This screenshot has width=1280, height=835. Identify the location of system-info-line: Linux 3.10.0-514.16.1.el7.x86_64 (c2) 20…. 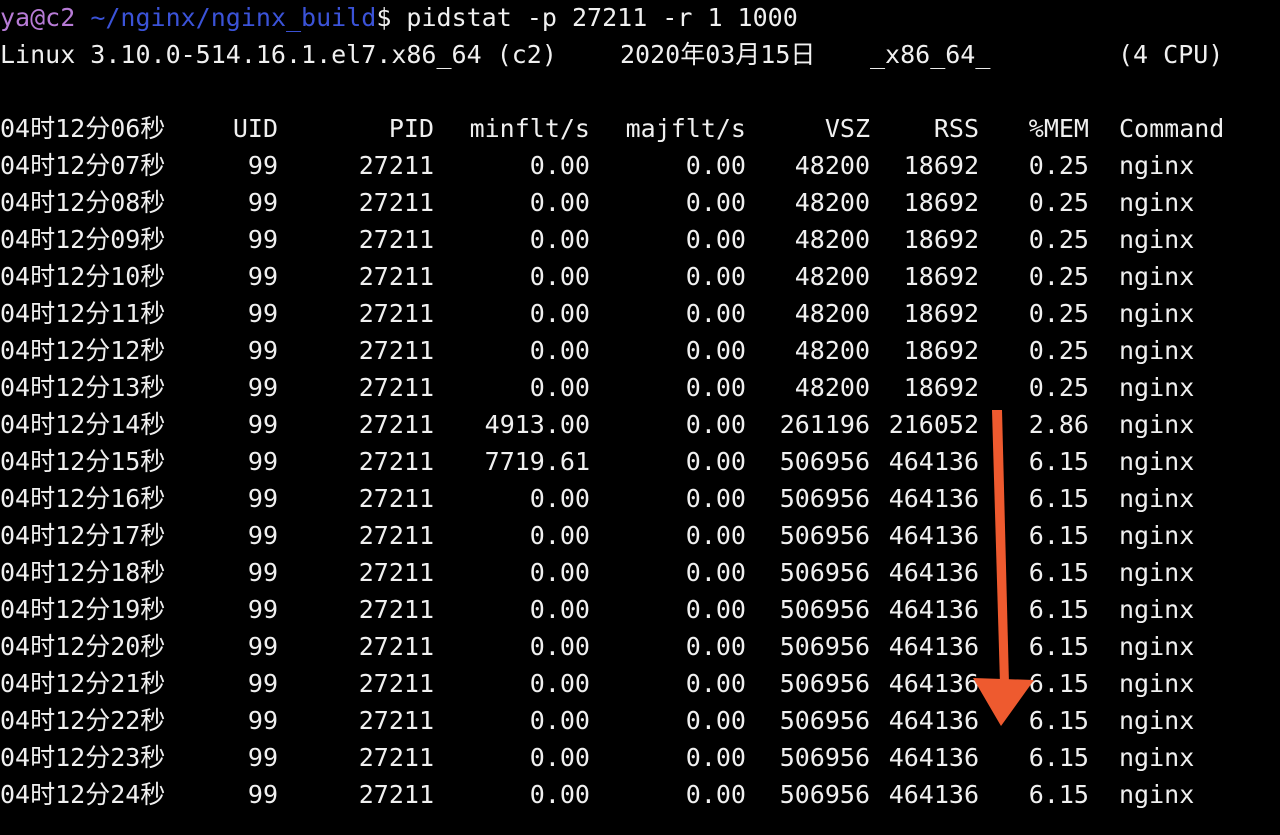
(640, 54).